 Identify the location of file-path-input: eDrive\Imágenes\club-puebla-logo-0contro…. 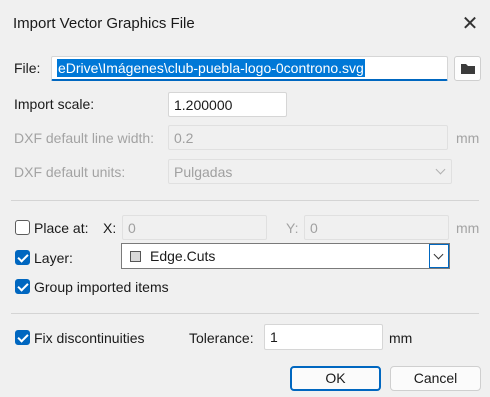
(249, 68).